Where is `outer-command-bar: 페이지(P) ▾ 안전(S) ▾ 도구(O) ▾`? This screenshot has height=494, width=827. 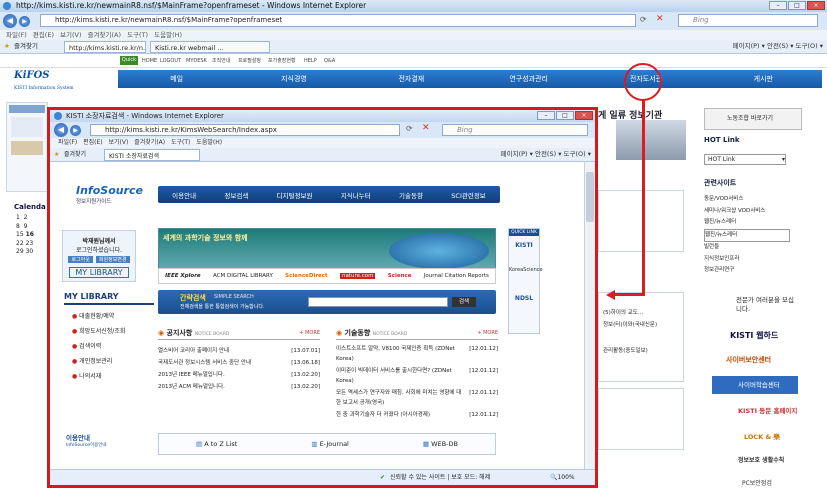
outer-command-bar: 페이지(P) ▾ 안전(S) ▾ 도구(O) ▾ is located at coordinates (778, 46).